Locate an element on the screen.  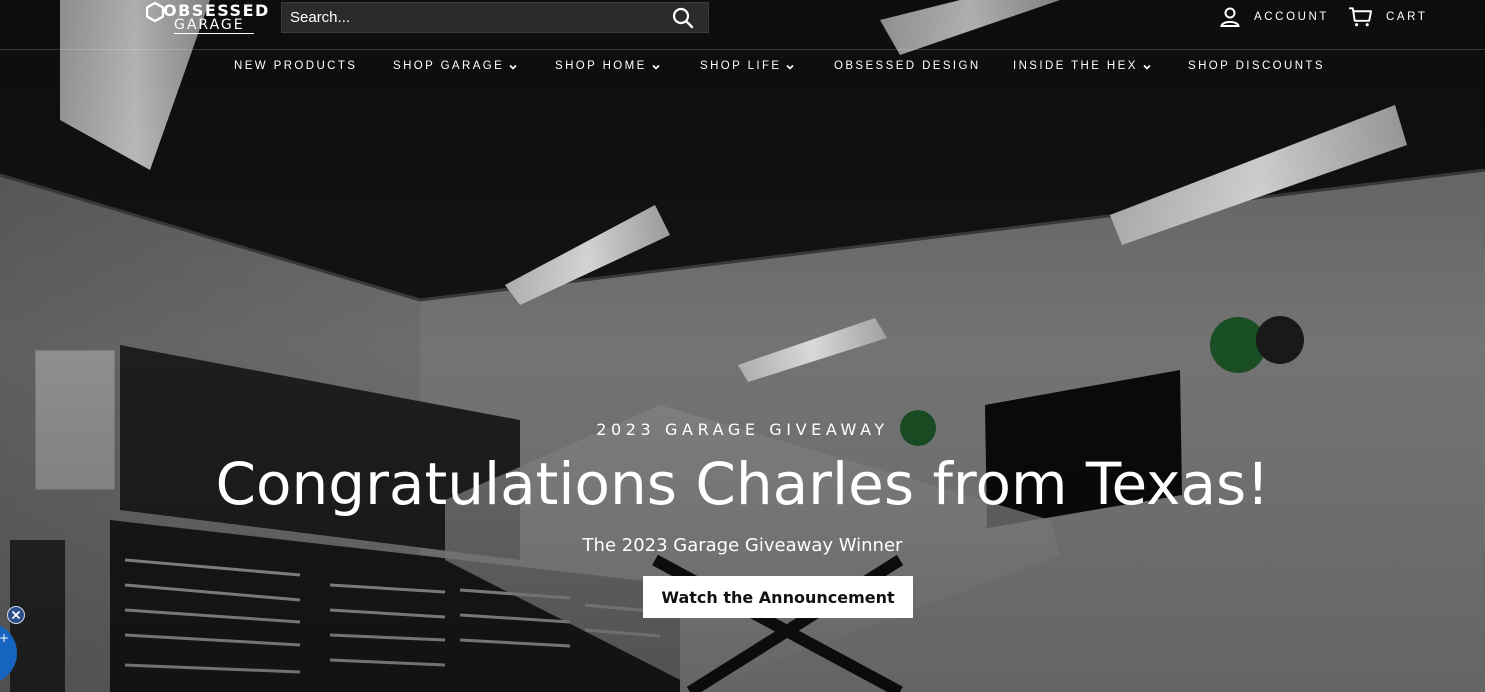
nav-item-label: SHOP DISCOUNTS is located at coordinates (1256, 66).